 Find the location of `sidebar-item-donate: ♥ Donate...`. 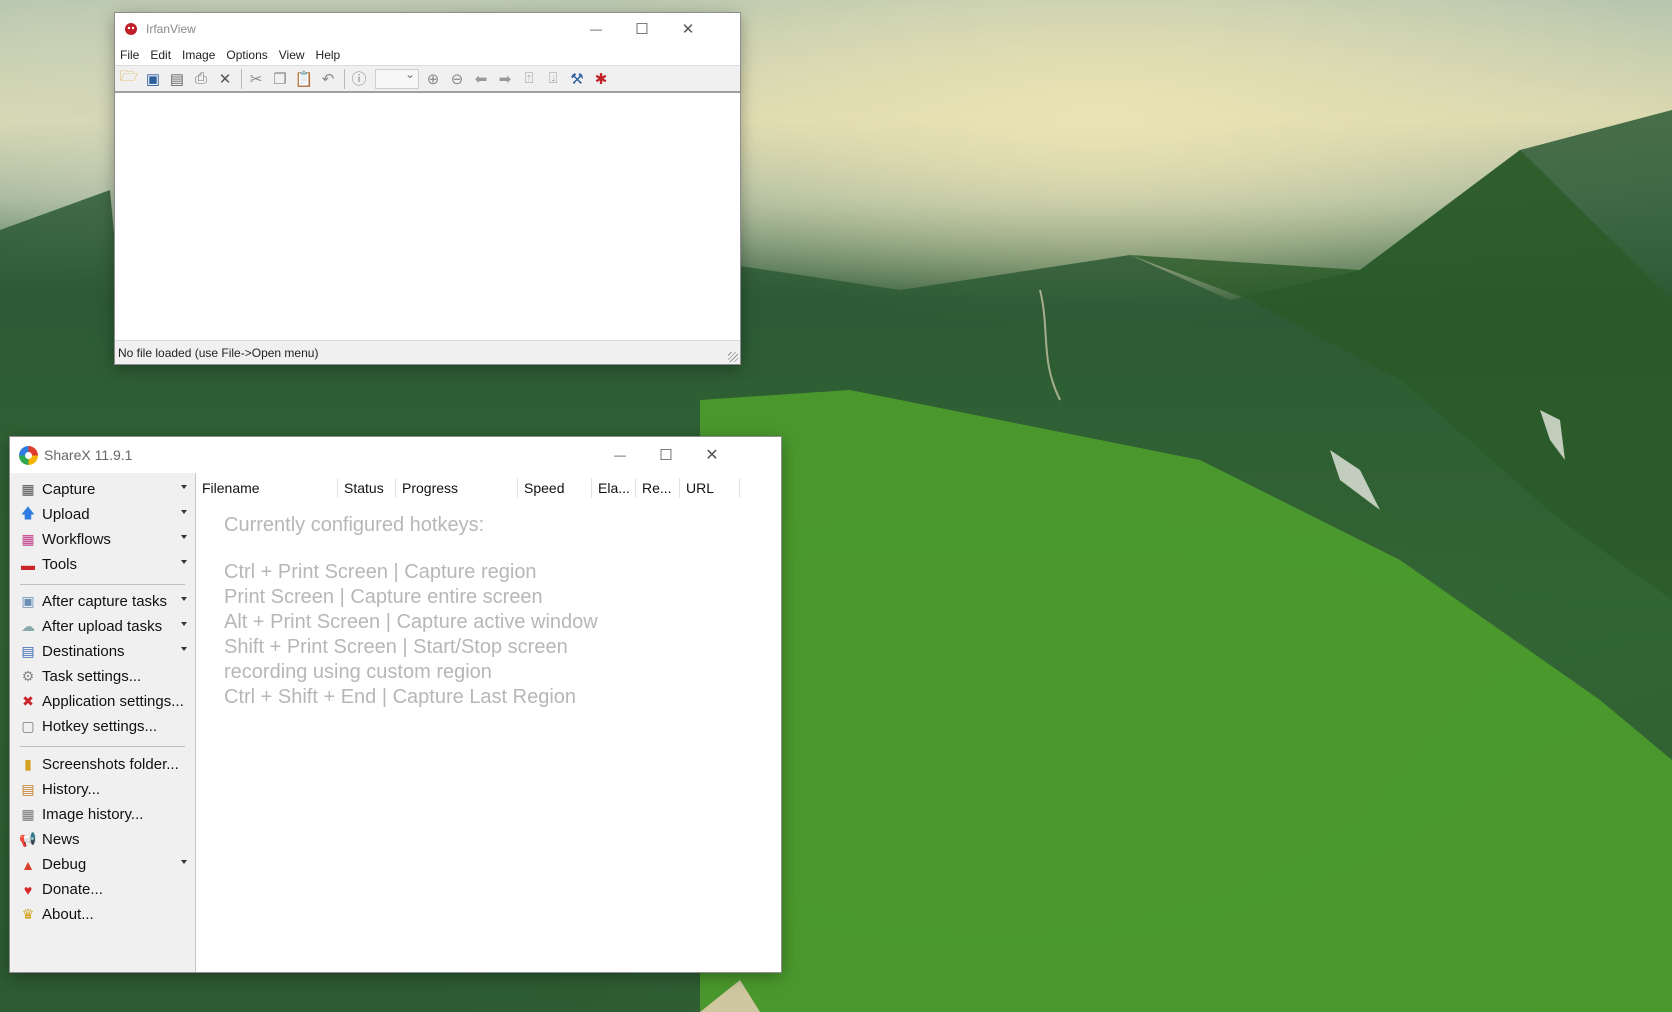

sidebar-item-donate: ♥ Donate... is located at coordinates (102, 889).